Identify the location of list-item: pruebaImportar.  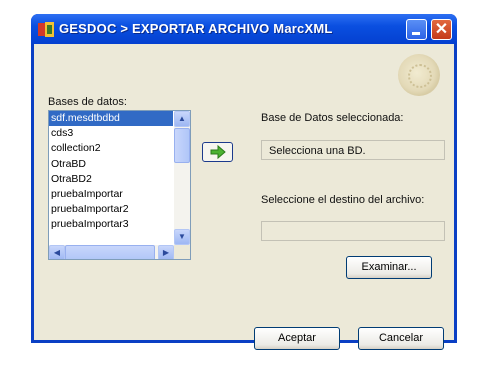
(111, 194).